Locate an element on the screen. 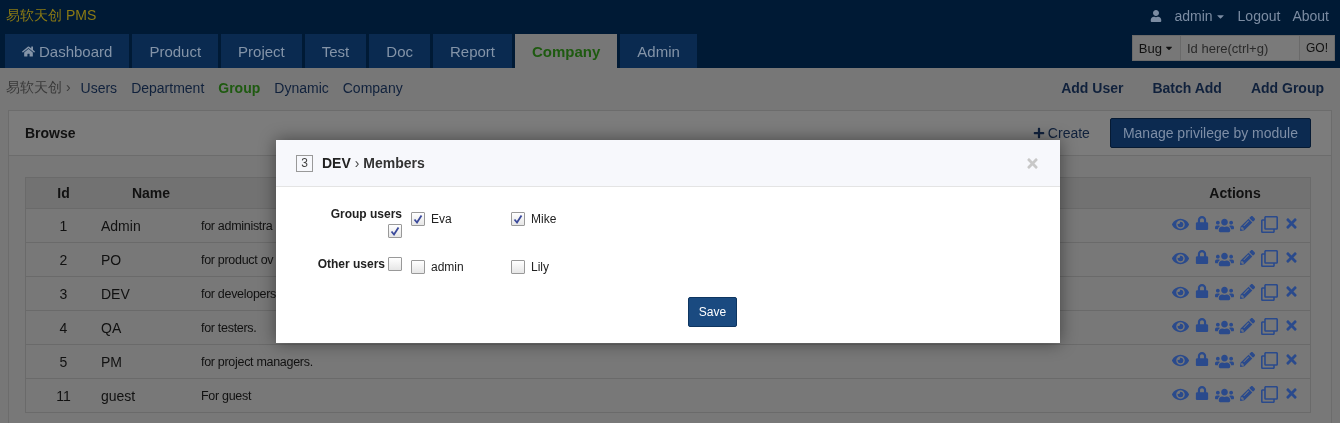 This screenshot has height=423, width=1340. nav-tab: Test is located at coordinates (335, 51).